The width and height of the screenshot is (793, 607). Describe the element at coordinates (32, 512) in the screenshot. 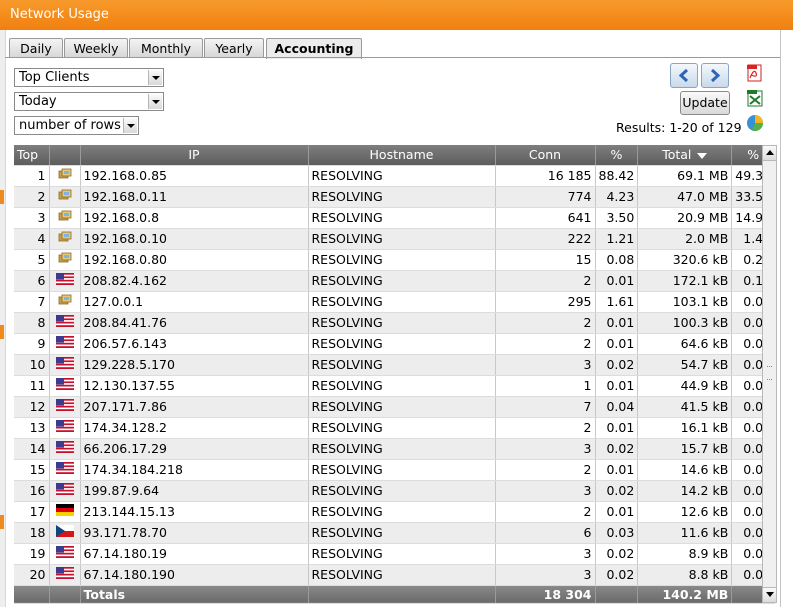

I see `rank-cell: 17` at that location.